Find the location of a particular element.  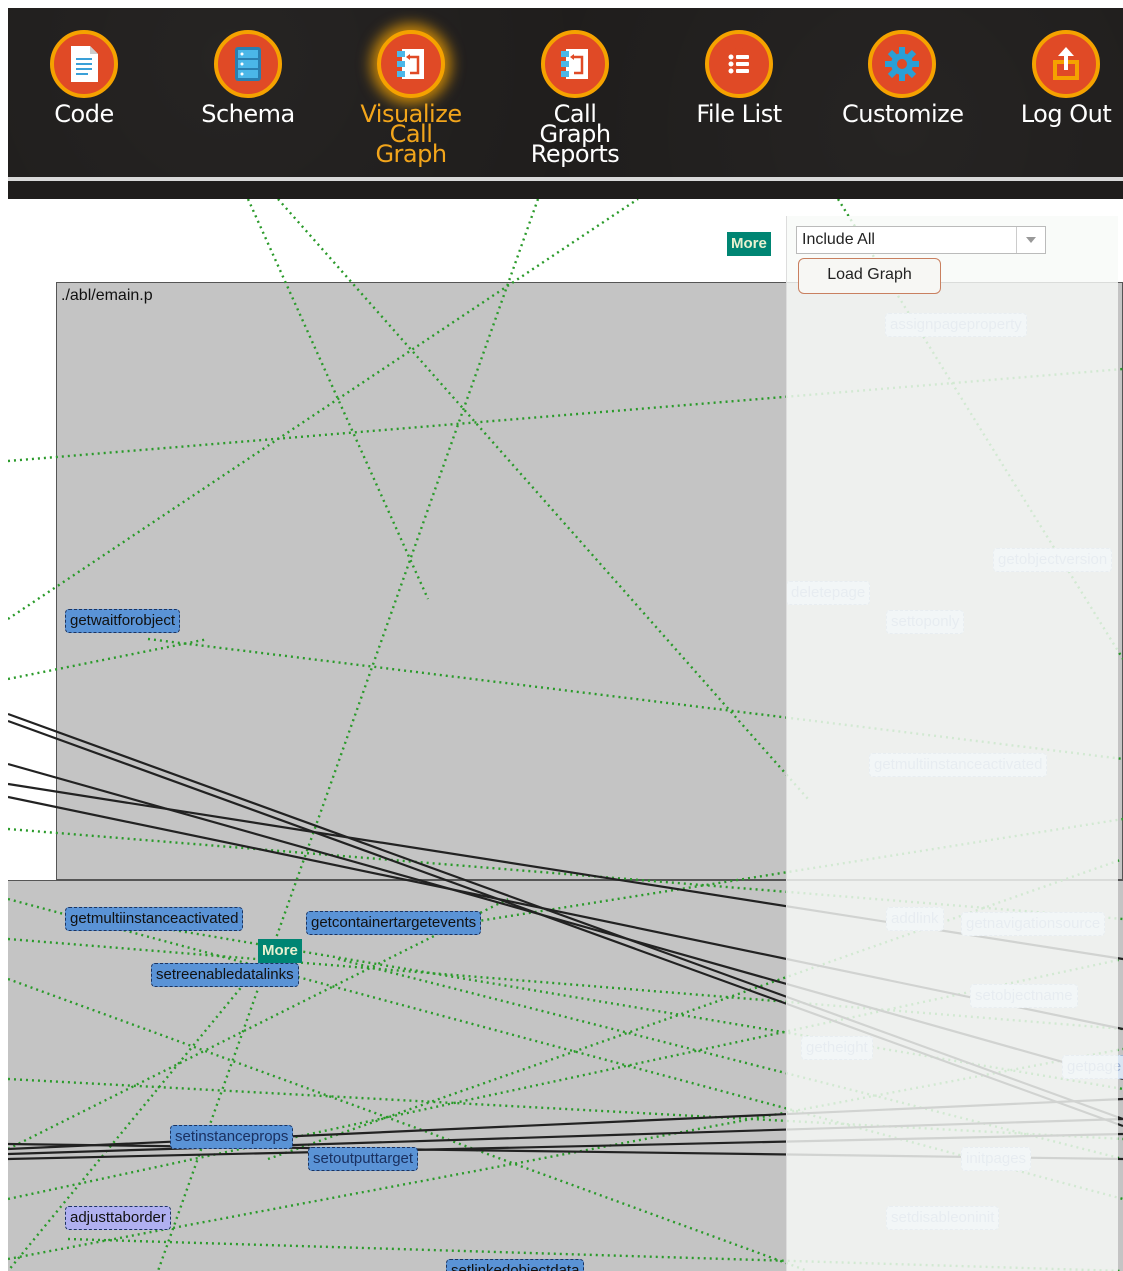

toolbar-item-file-list: File List is located at coordinates (739, 79).